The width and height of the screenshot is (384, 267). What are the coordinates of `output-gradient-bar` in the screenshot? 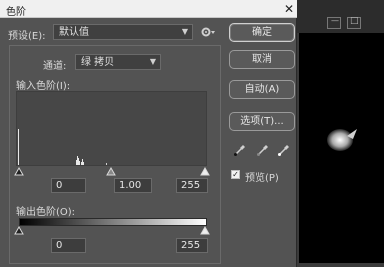 It's located at (113, 222).